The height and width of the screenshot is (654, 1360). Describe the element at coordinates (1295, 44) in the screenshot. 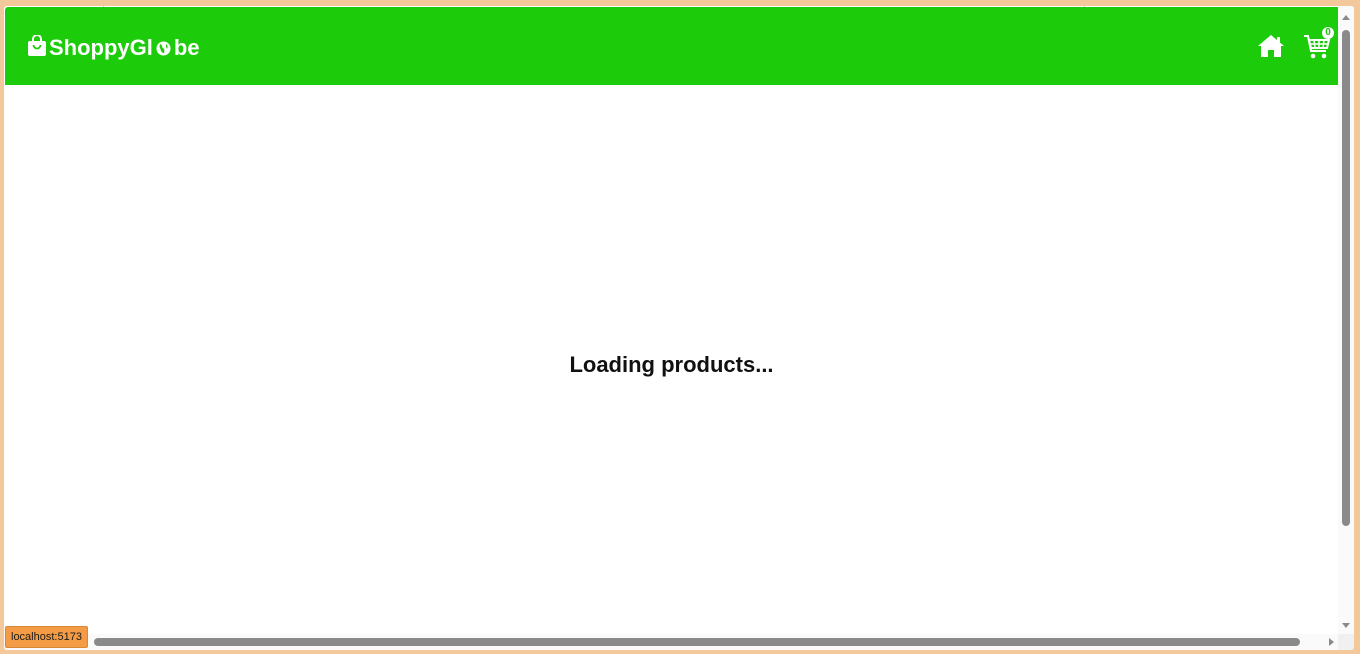

I see `nav-actions: 0` at that location.